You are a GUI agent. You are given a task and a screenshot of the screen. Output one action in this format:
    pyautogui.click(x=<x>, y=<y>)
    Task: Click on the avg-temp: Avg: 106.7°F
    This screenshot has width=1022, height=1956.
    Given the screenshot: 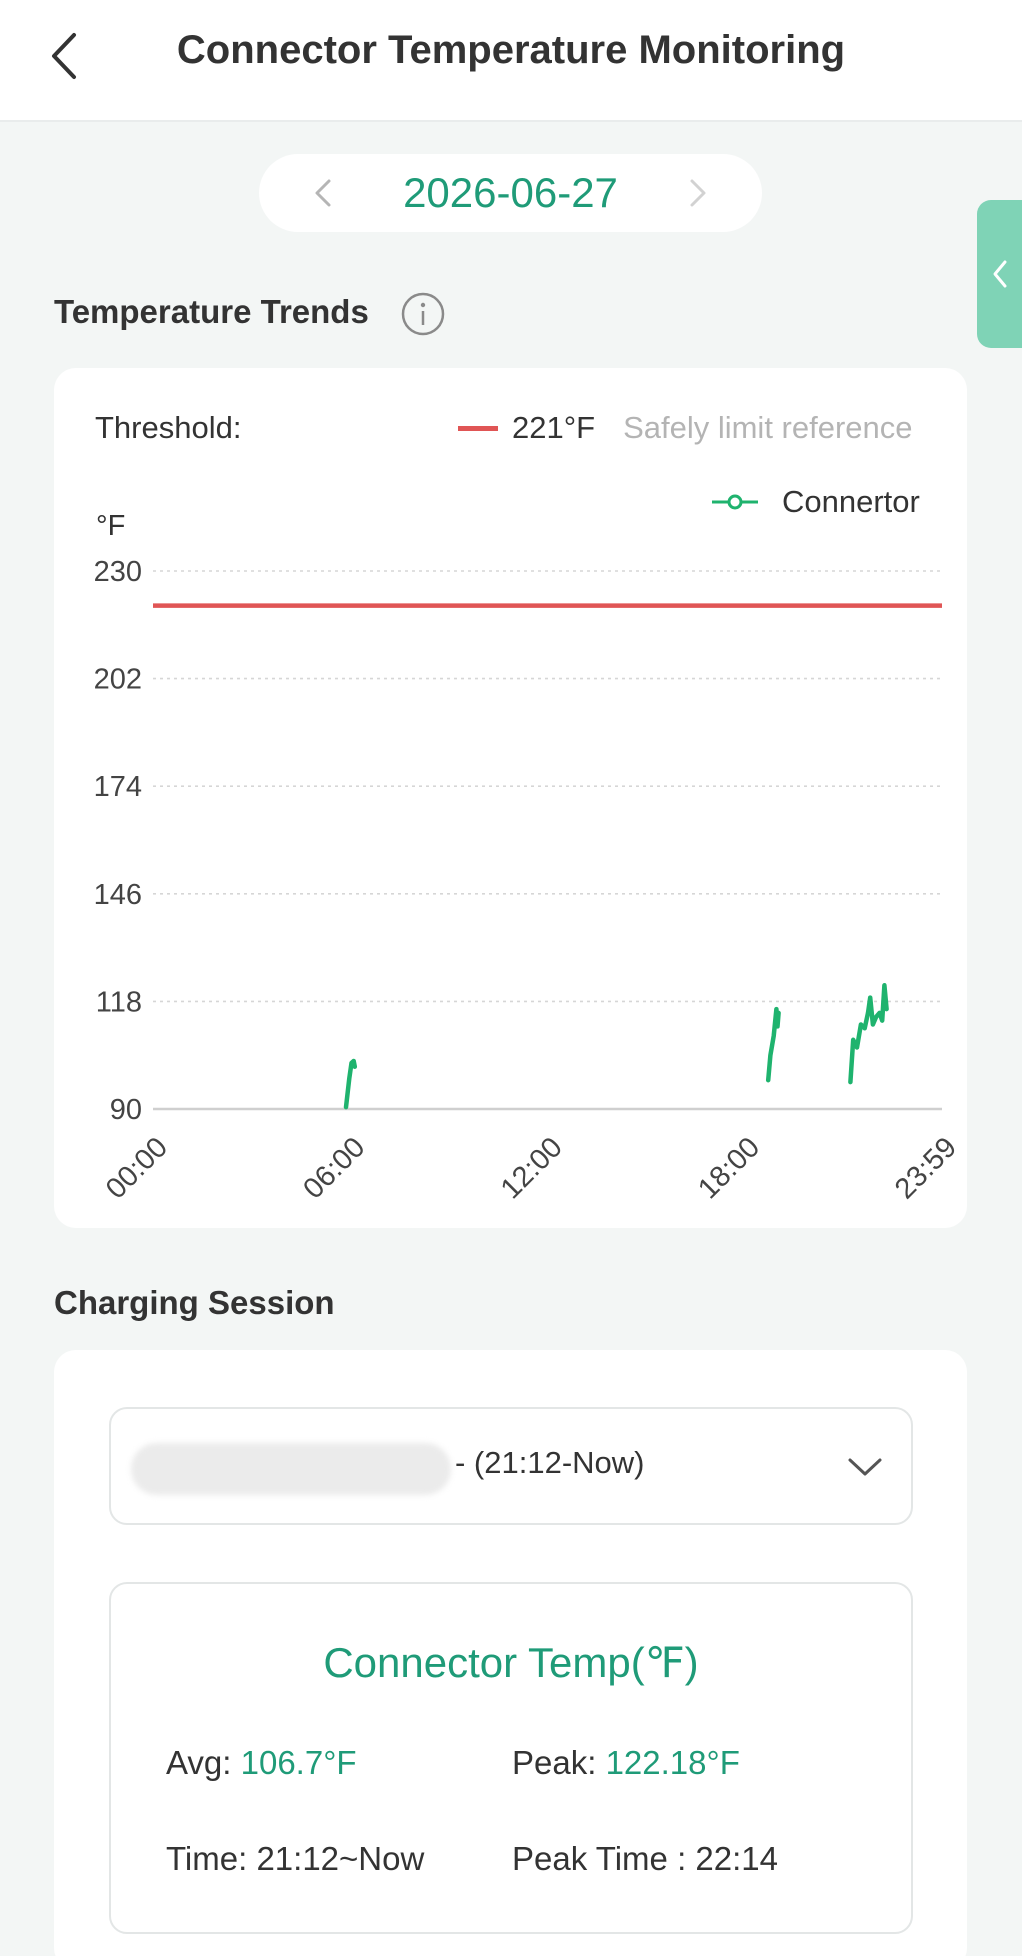 What is the action you would take?
    pyautogui.click(x=261, y=1763)
    